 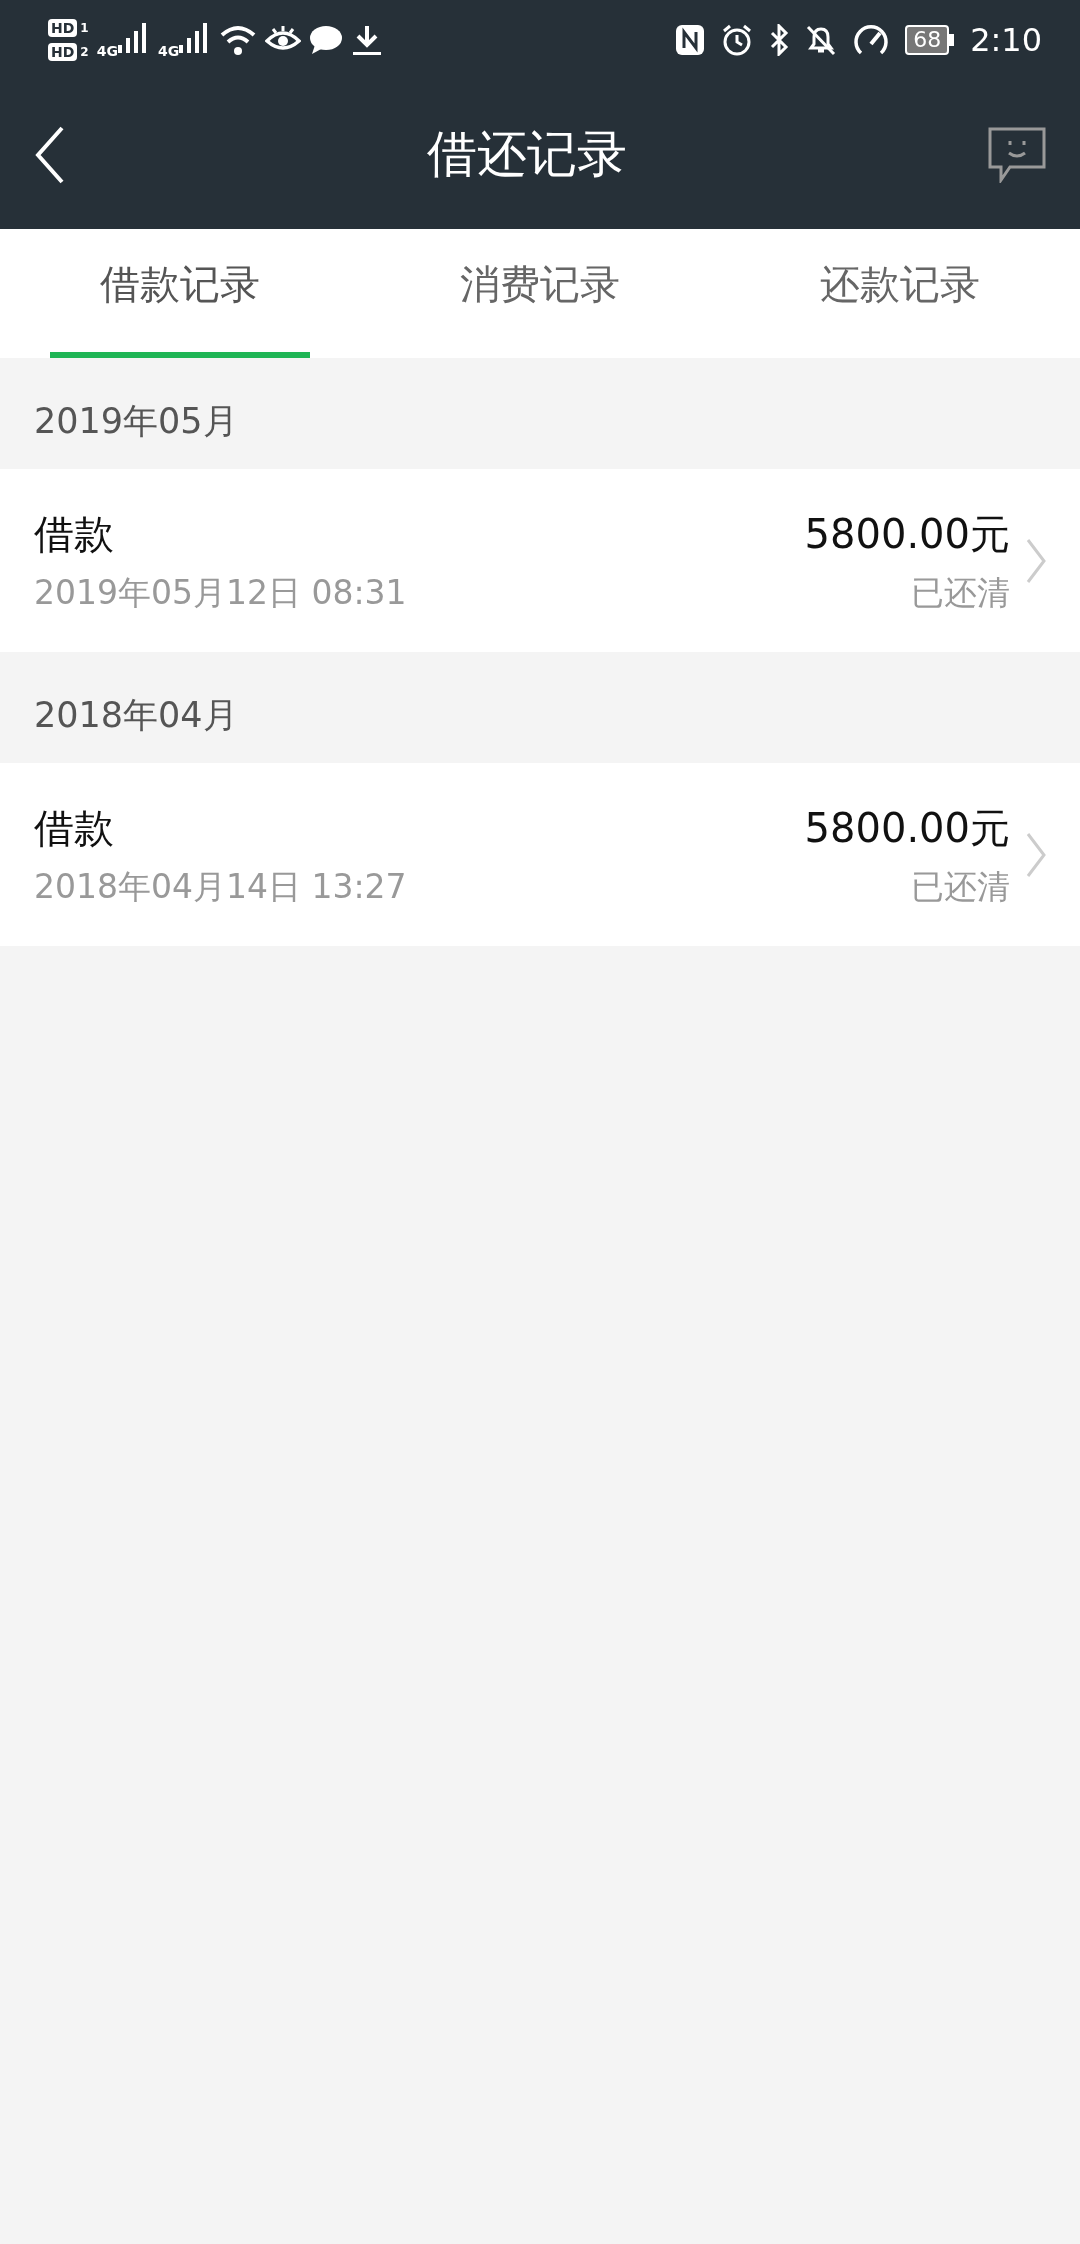 I want to click on speech-bubble-icon, so click(x=1017, y=154).